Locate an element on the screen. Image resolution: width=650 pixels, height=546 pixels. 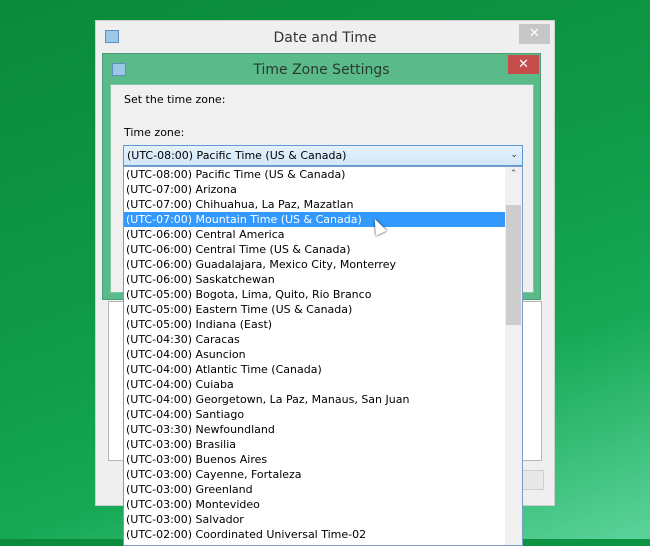
timezone-label: Time zone: is located at coordinates (154, 132).